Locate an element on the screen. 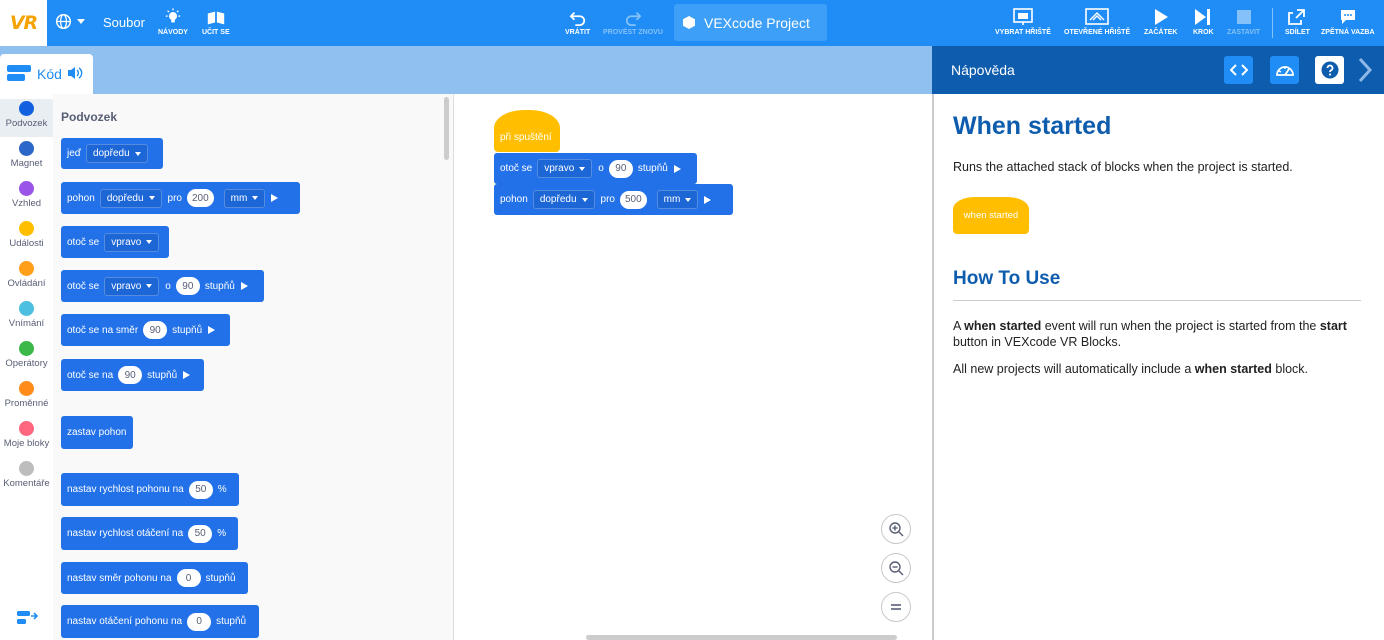 The image size is (1384, 640). help-button is located at coordinates (1329, 70).